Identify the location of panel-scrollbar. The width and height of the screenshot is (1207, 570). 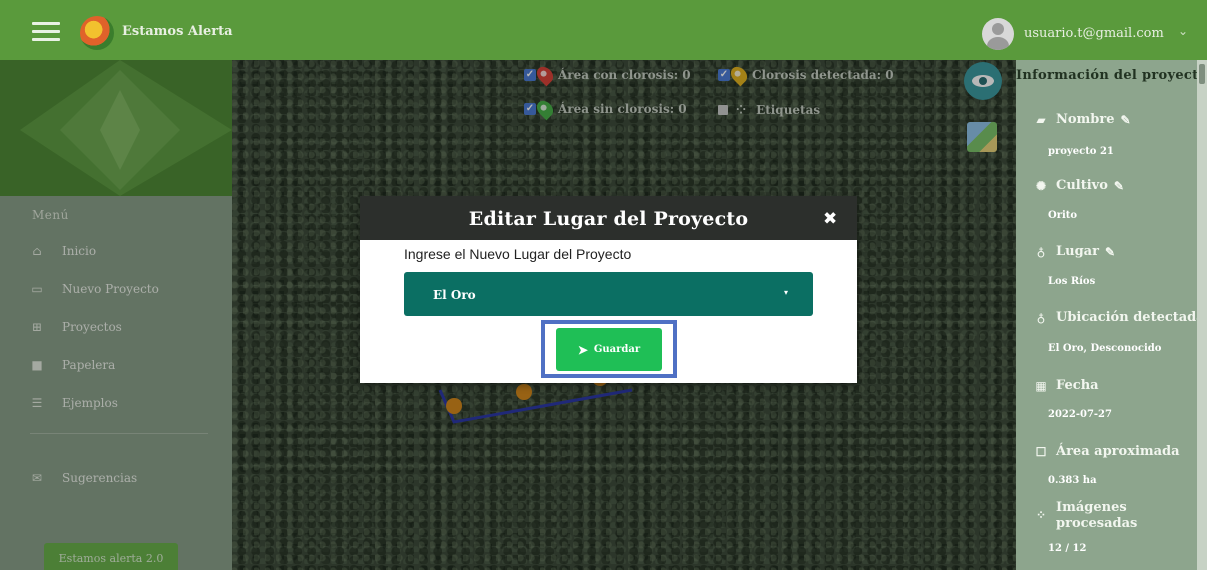
(1202, 315).